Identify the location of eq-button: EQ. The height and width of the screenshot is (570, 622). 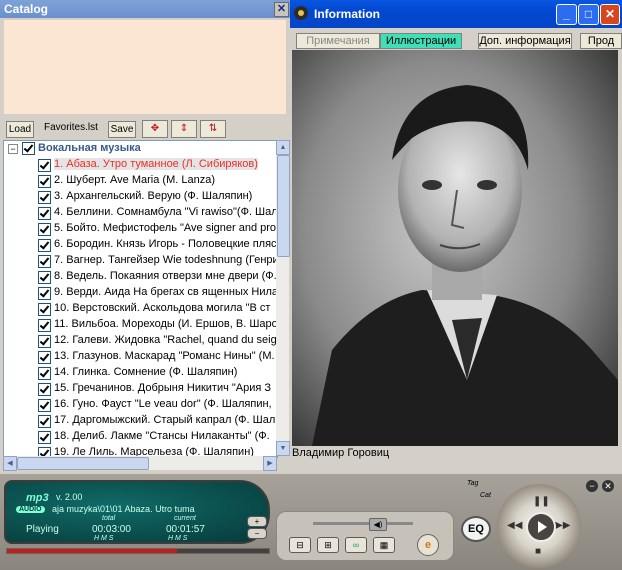
(476, 529).